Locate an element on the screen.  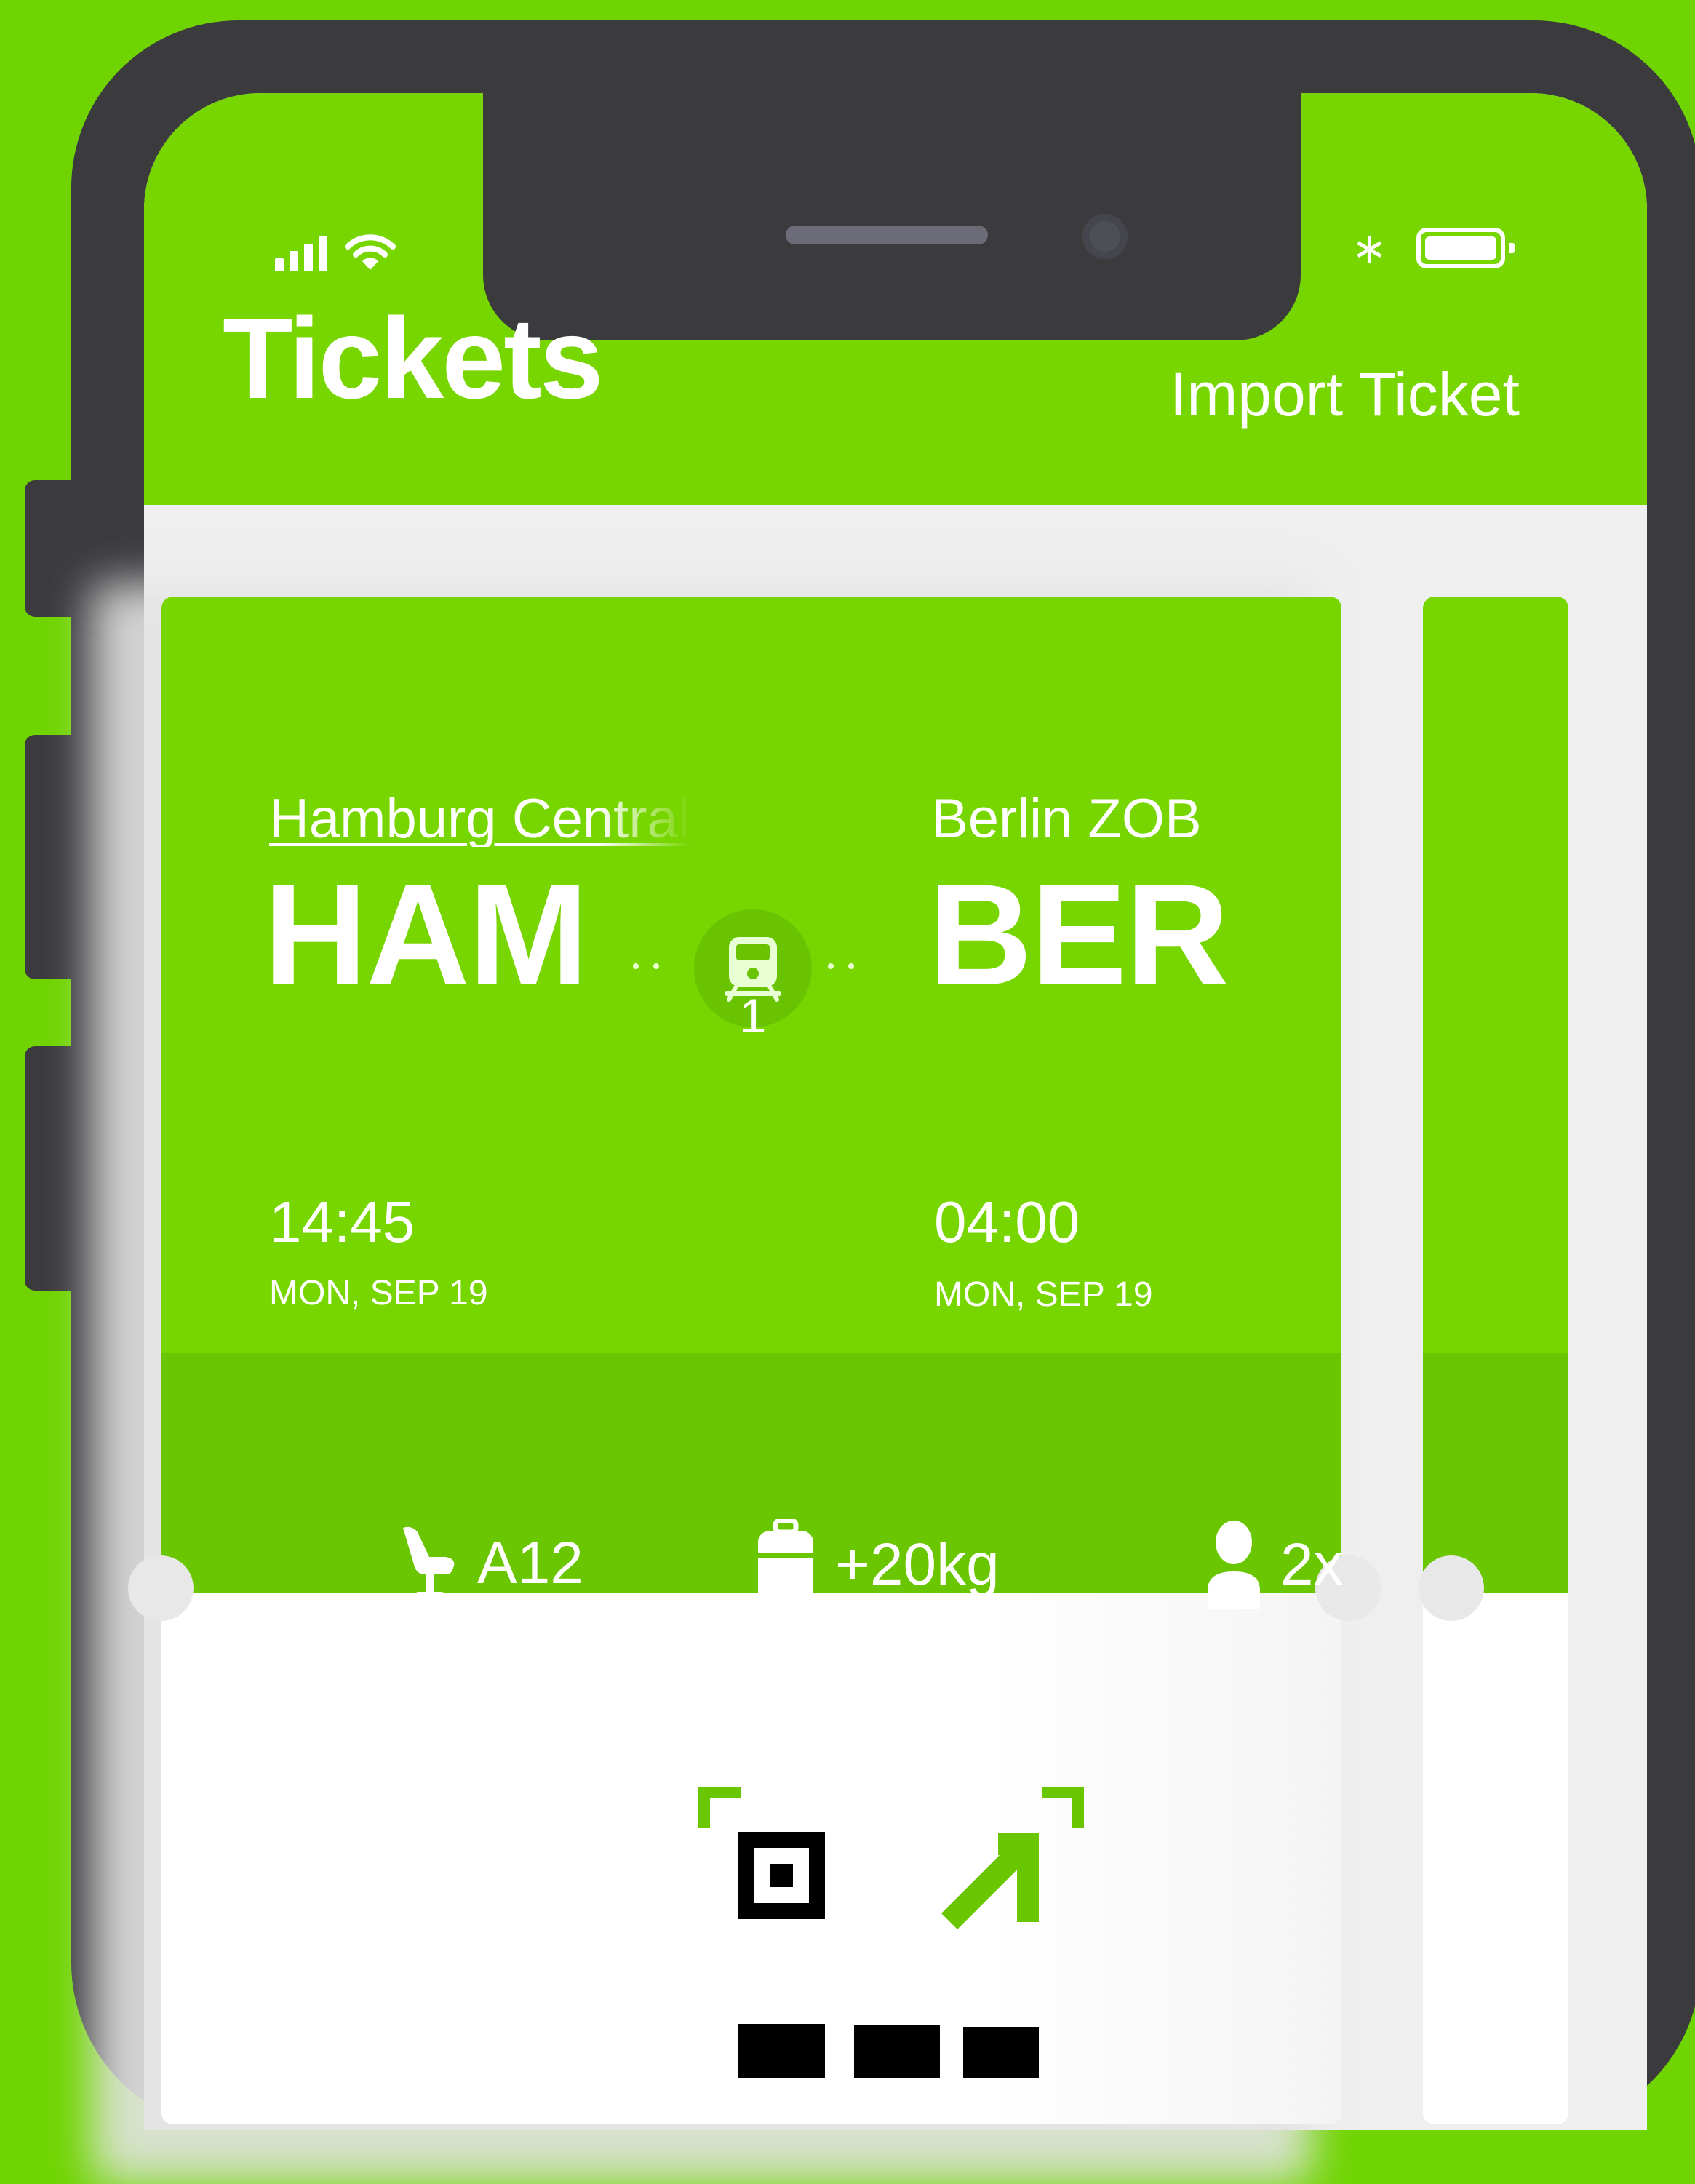
bluetooth-icon: ∗ is located at coordinates (1370, 248).